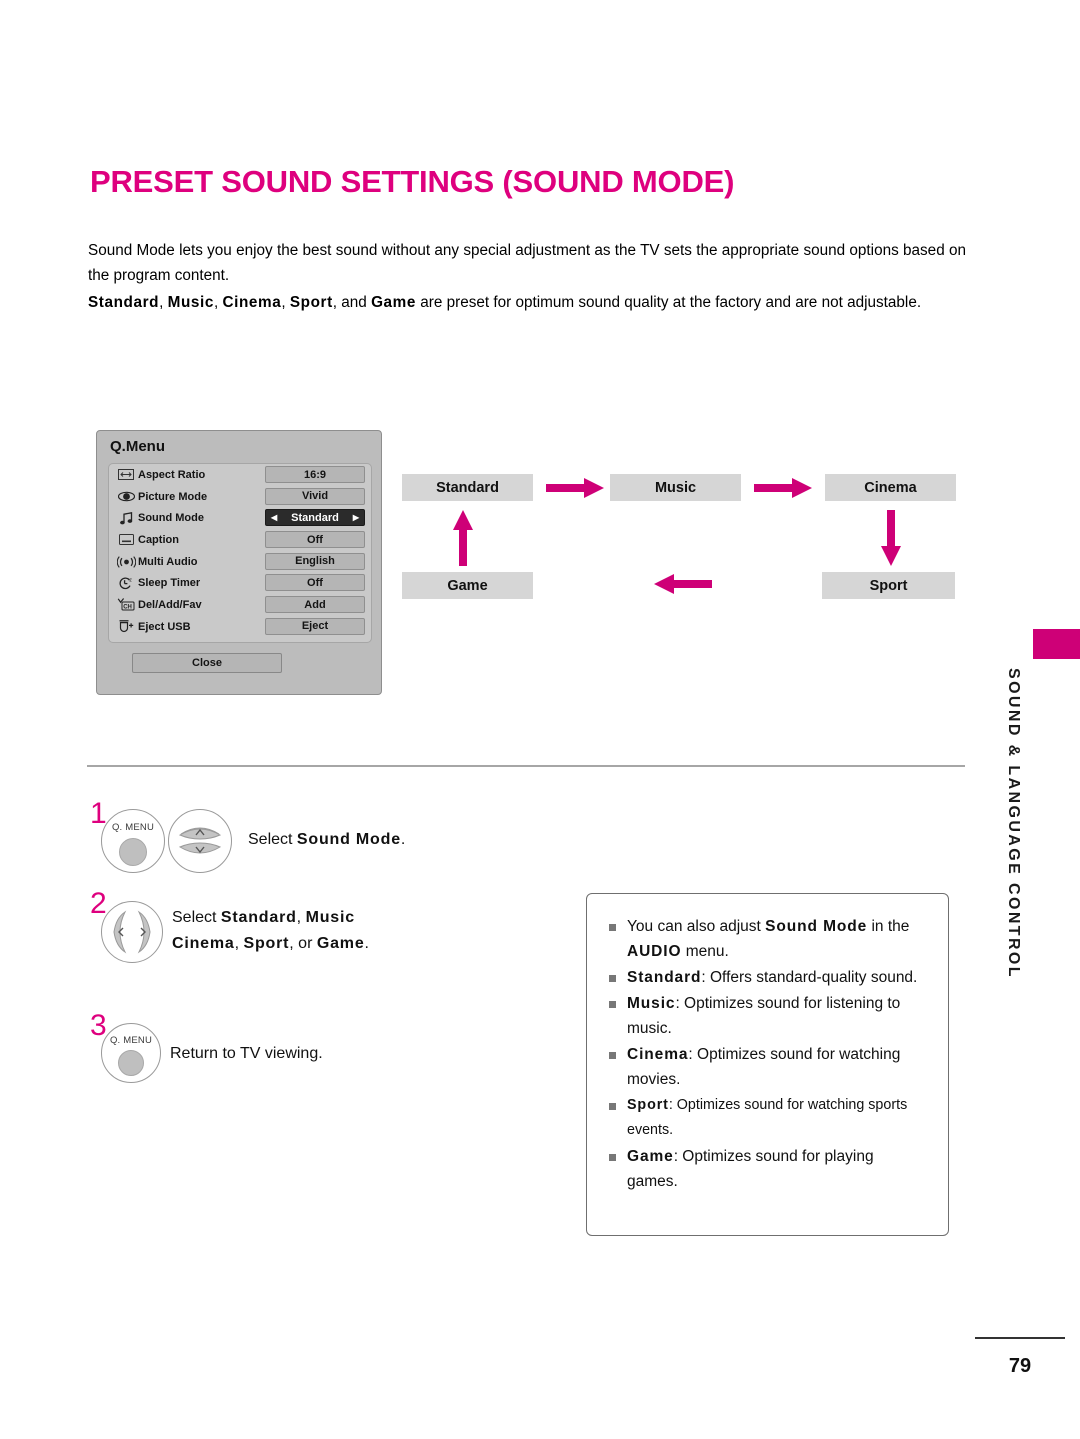 The width and height of the screenshot is (1080, 1439). I want to click on q-menu-row-label: Multi Audio, so click(168, 561).